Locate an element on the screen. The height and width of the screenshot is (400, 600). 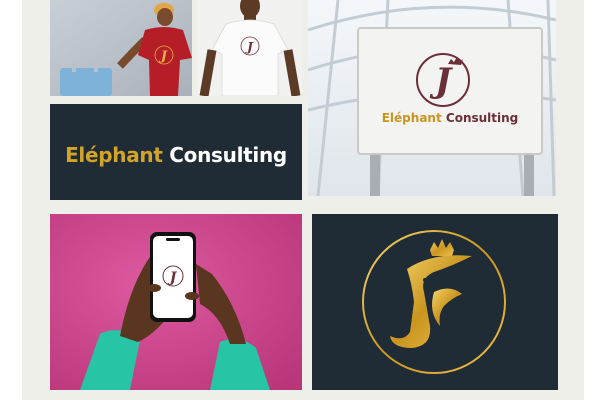
monogram-logo-icon: J is located at coordinates (249, 47).